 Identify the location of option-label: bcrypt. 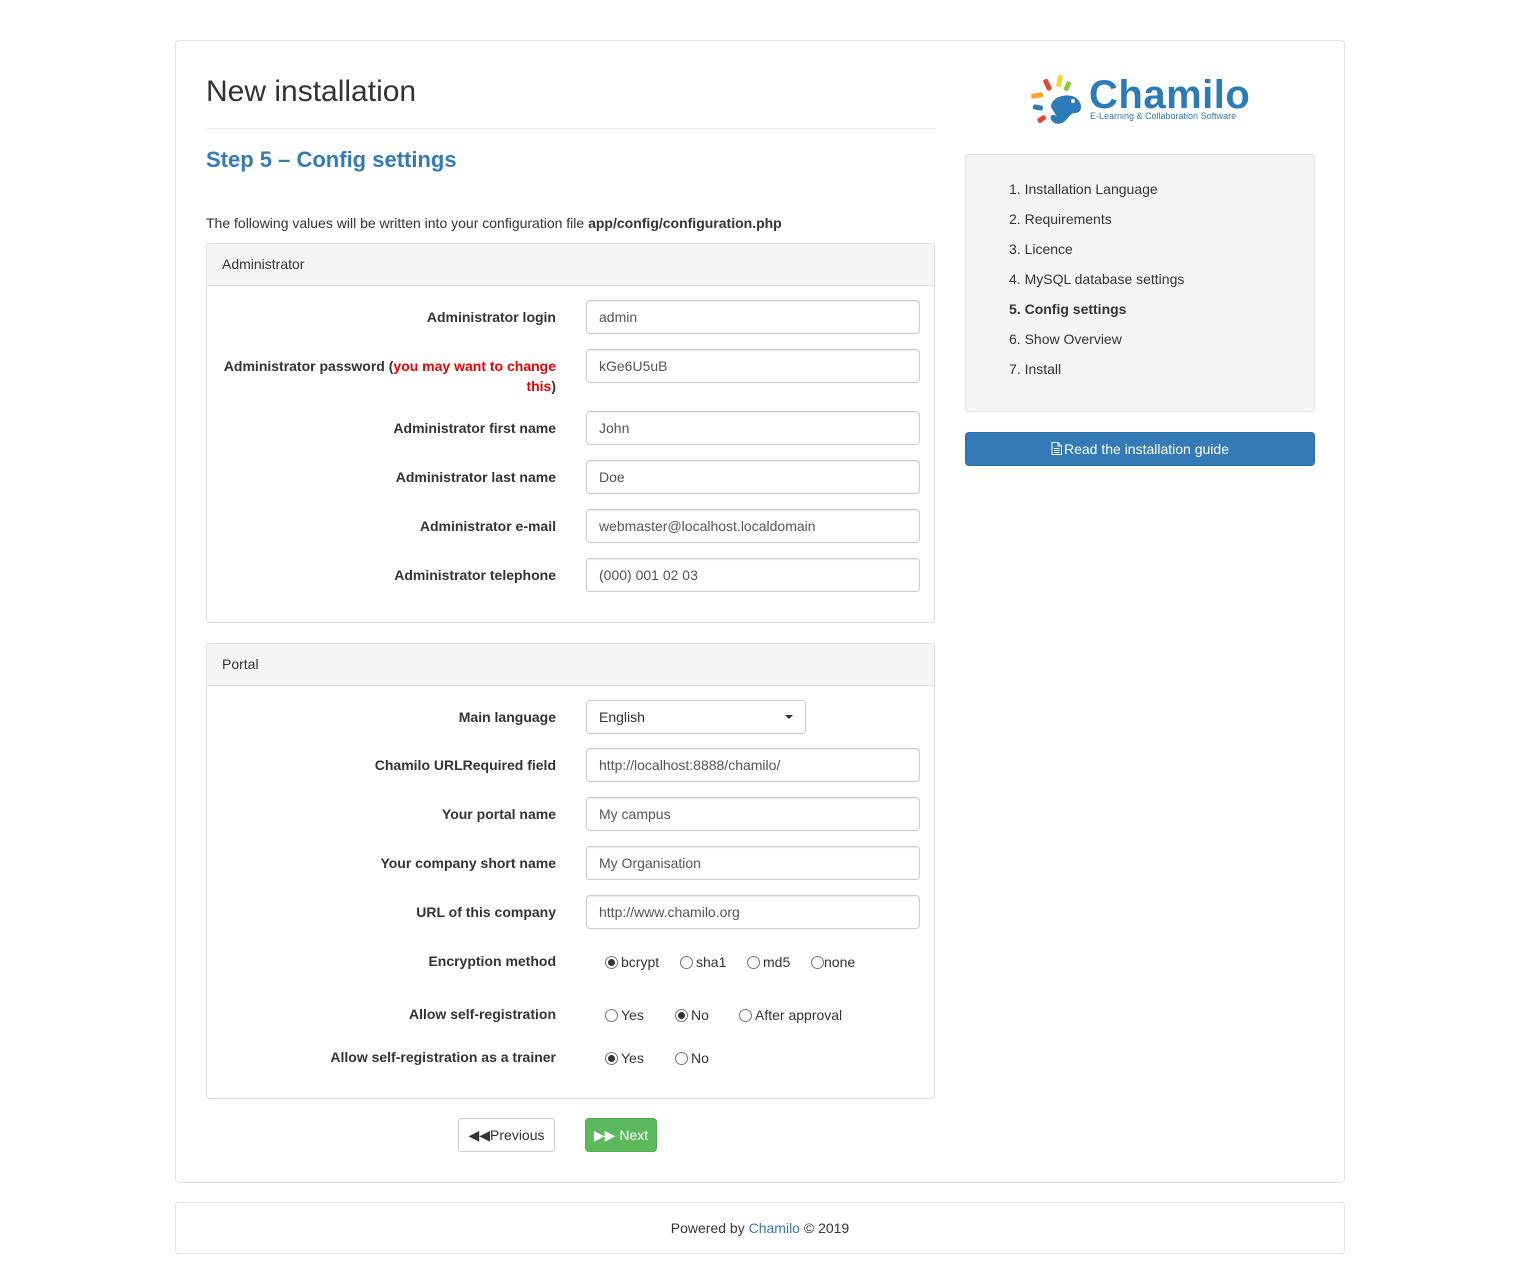
(640, 962).